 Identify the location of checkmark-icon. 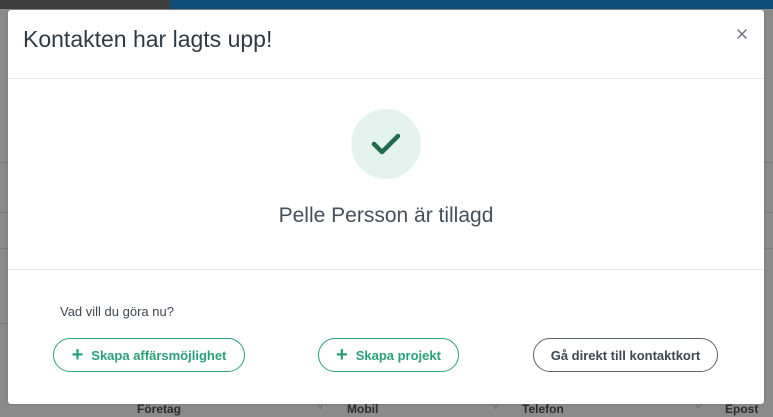
(386, 144).